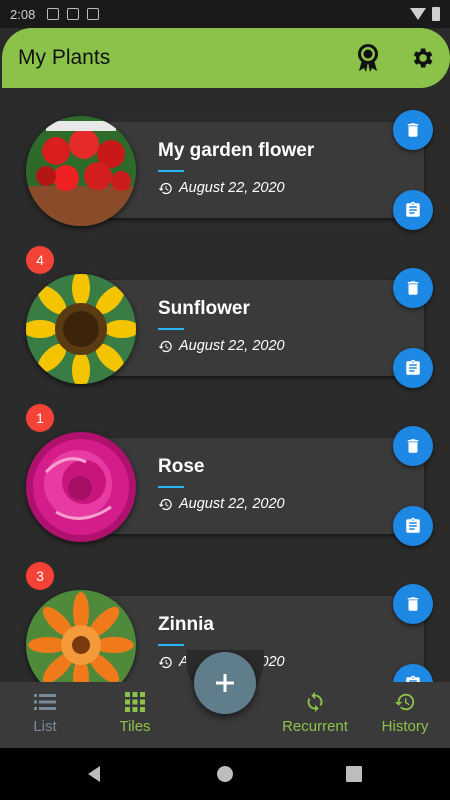  What do you see at coordinates (135, 702) in the screenshot?
I see `grid-icon` at bounding box center [135, 702].